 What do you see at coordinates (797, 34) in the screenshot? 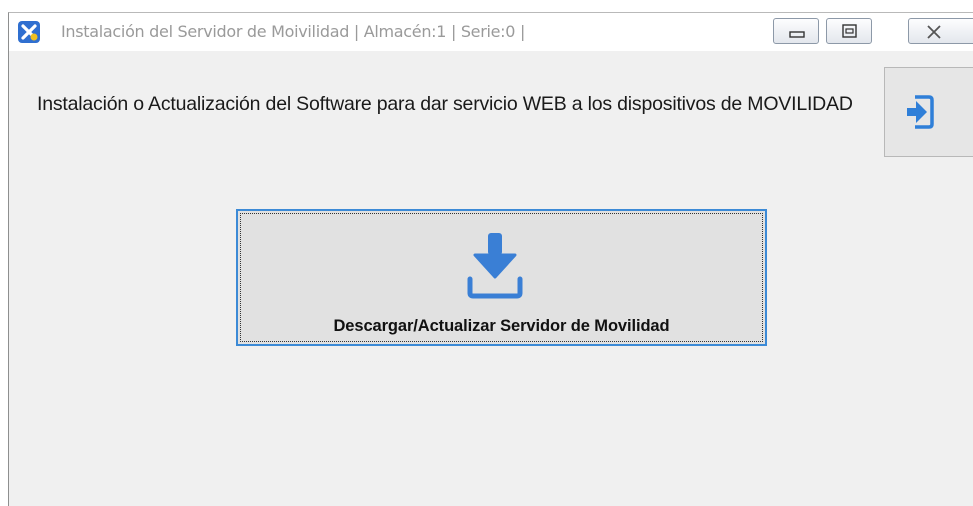
I see `minimize-icon` at bounding box center [797, 34].